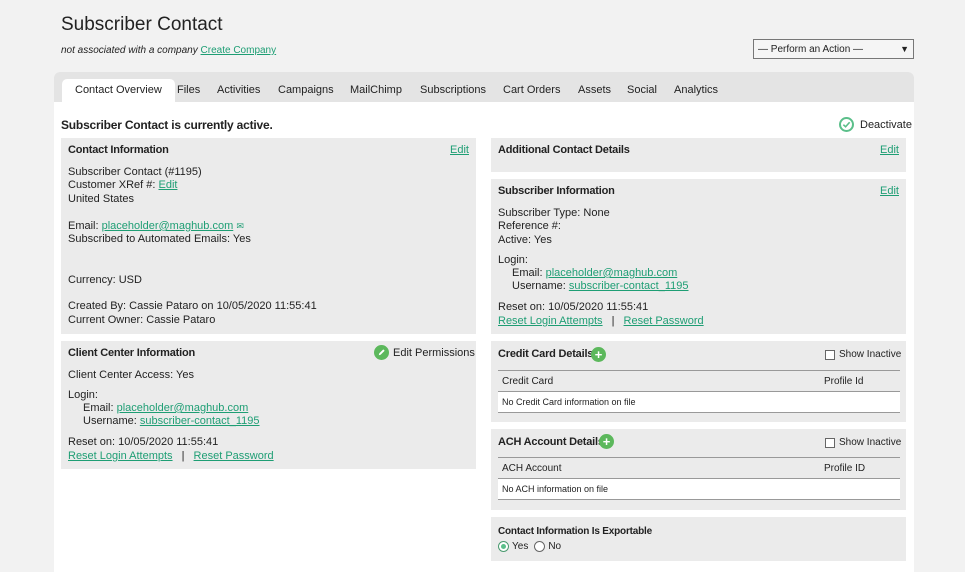  What do you see at coordinates (129, 50) in the screenshot?
I see `company-note: not associated with a company` at bounding box center [129, 50].